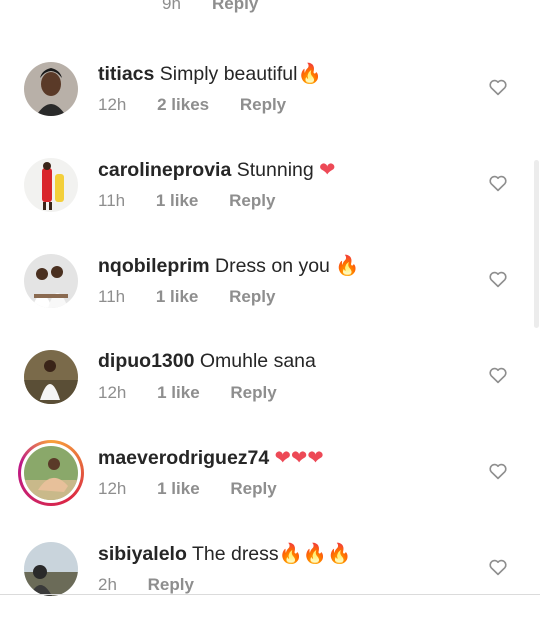 The height and width of the screenshot is (638, 540). I want to click on comment-body: maeverodriguez74 ❤❤❤, so click(211, 458).